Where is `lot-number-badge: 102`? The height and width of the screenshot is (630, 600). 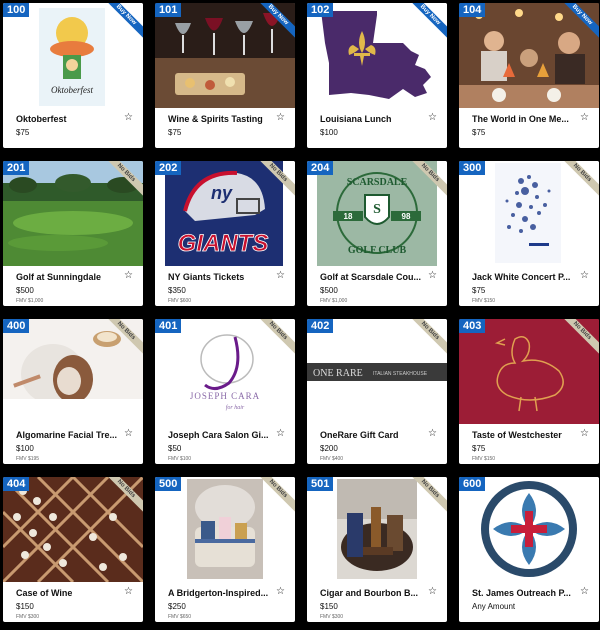
lot-number-badge: 102 is located at coordinates (320, 10).